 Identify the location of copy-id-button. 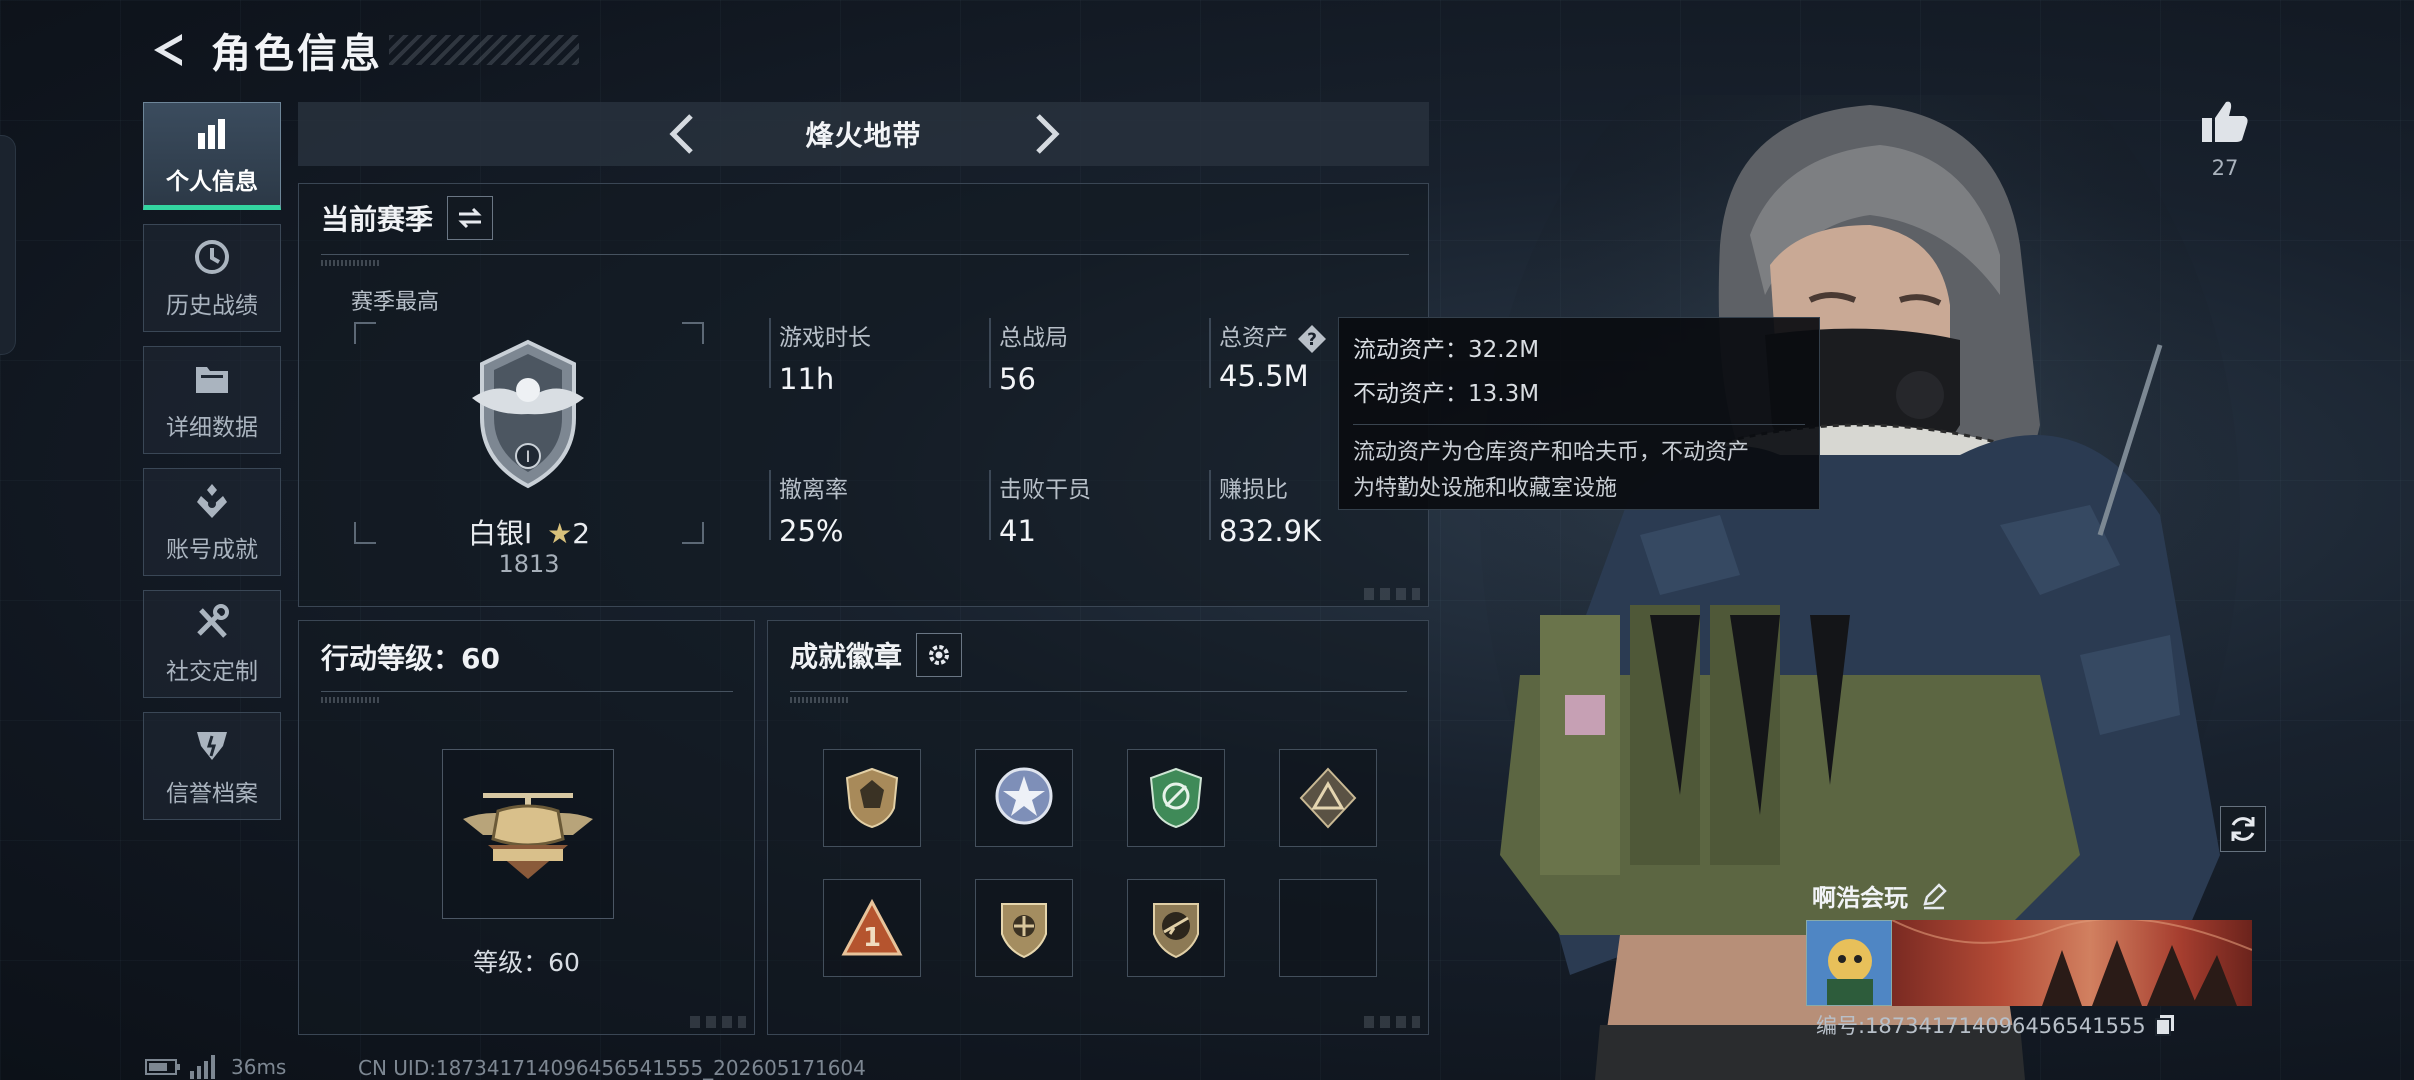
(2165, 1025).